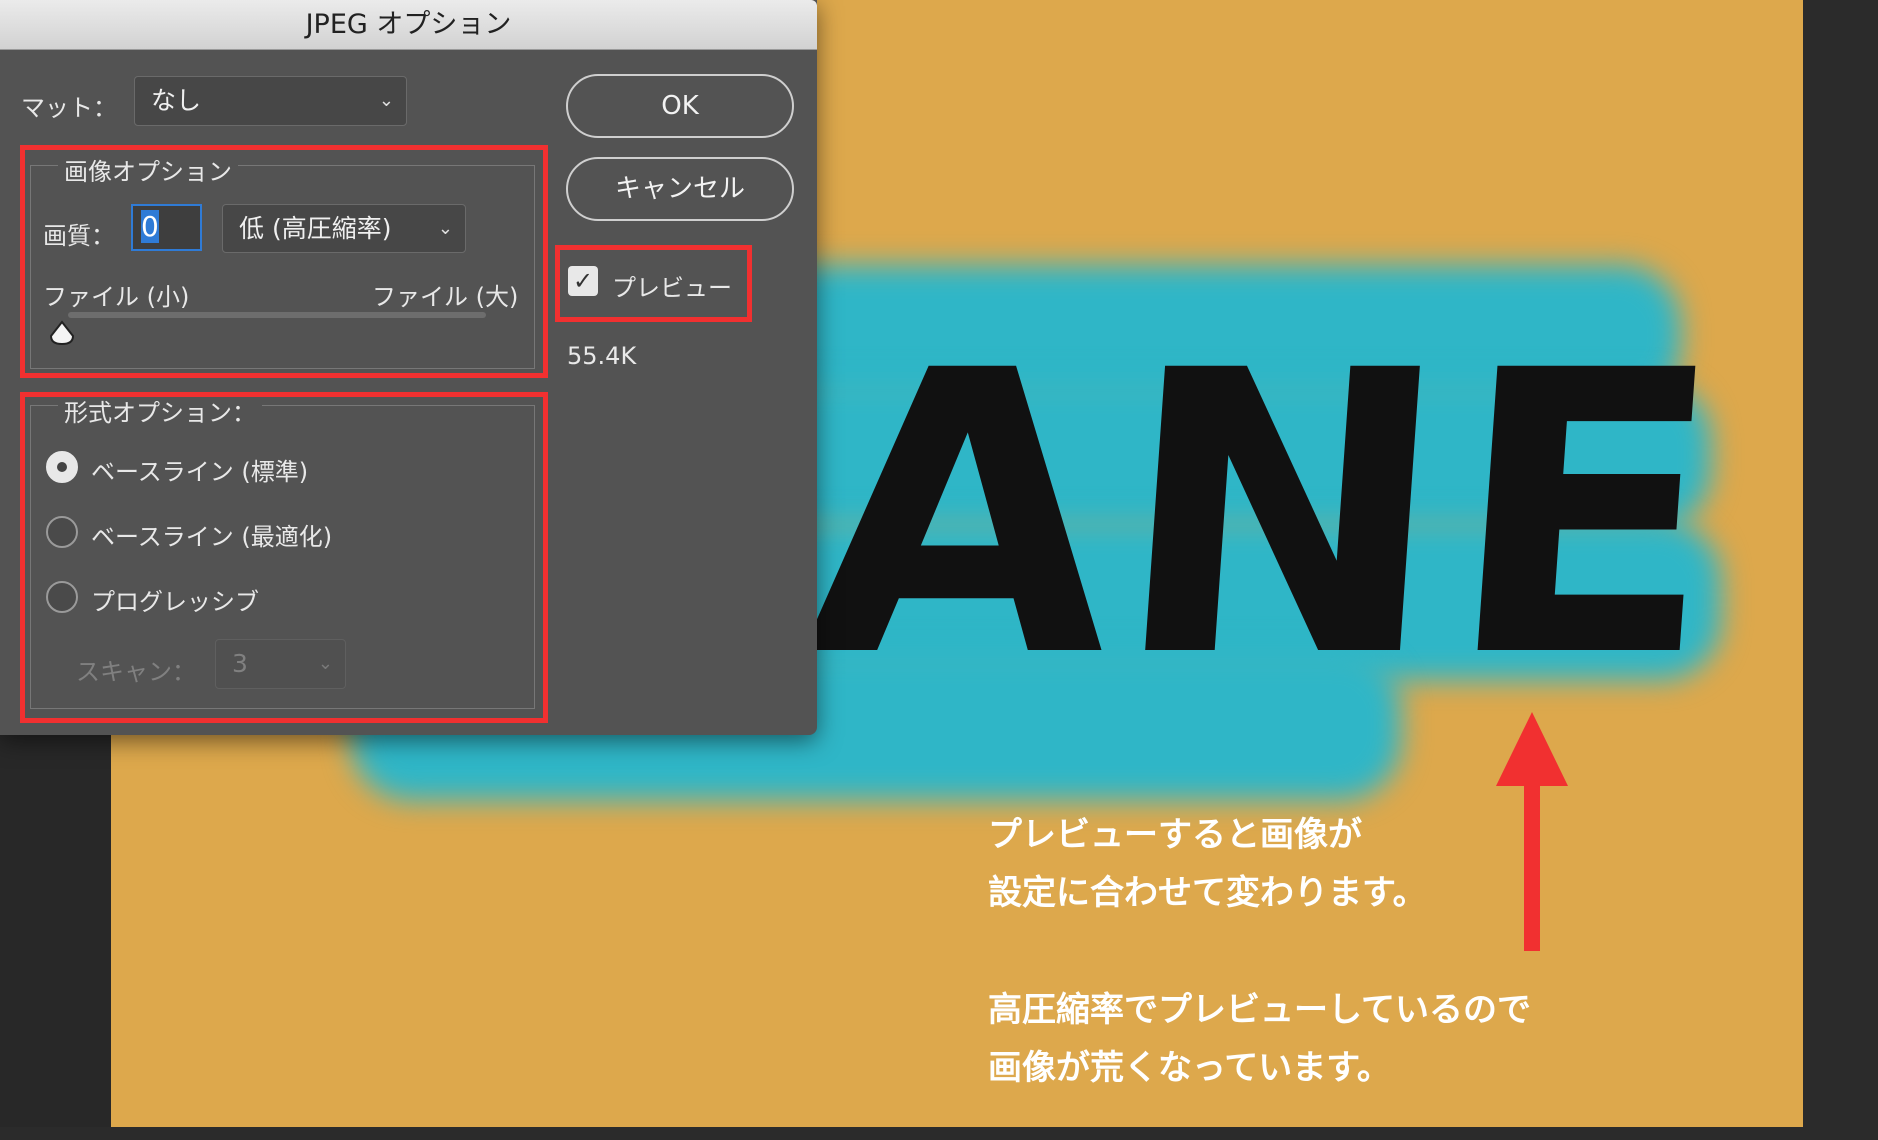 Image resolution: width=1878 pixels, height=1140 pixels. Describe the element at coordinates (680, 106) in the screenshot. I see `ok-button: OK` at that location.